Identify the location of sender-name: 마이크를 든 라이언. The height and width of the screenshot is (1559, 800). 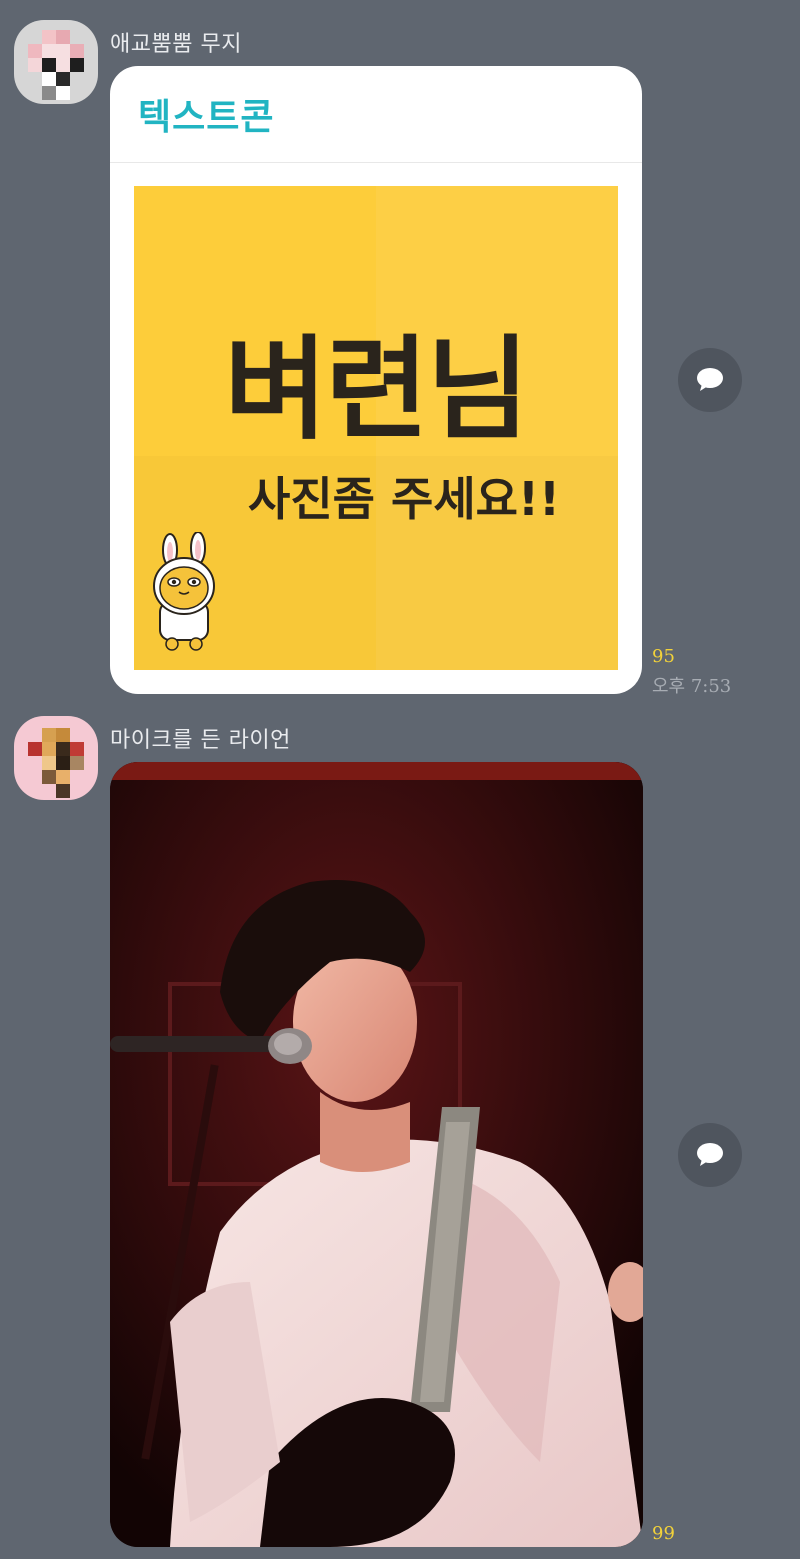
(200, 740).